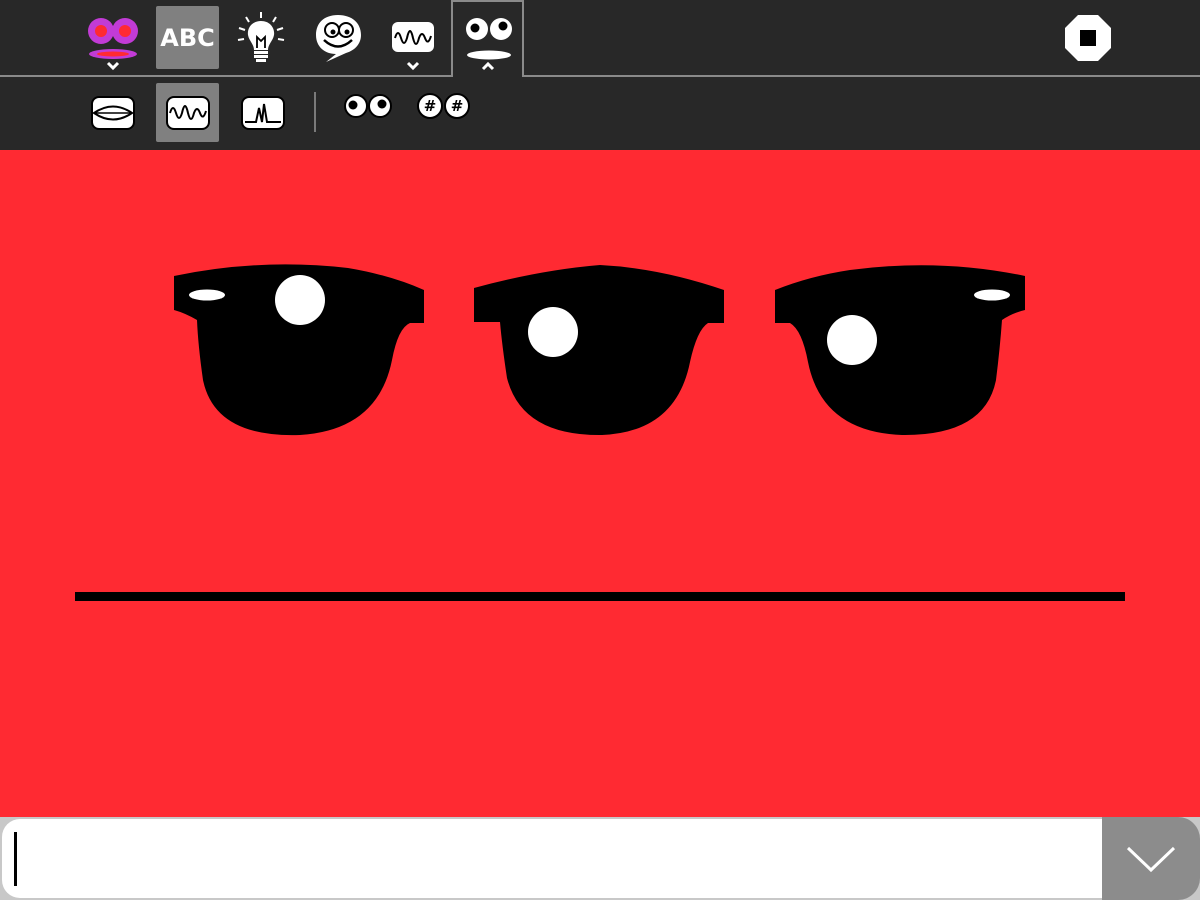  I want to click on lips-icon, so click(112, 112).